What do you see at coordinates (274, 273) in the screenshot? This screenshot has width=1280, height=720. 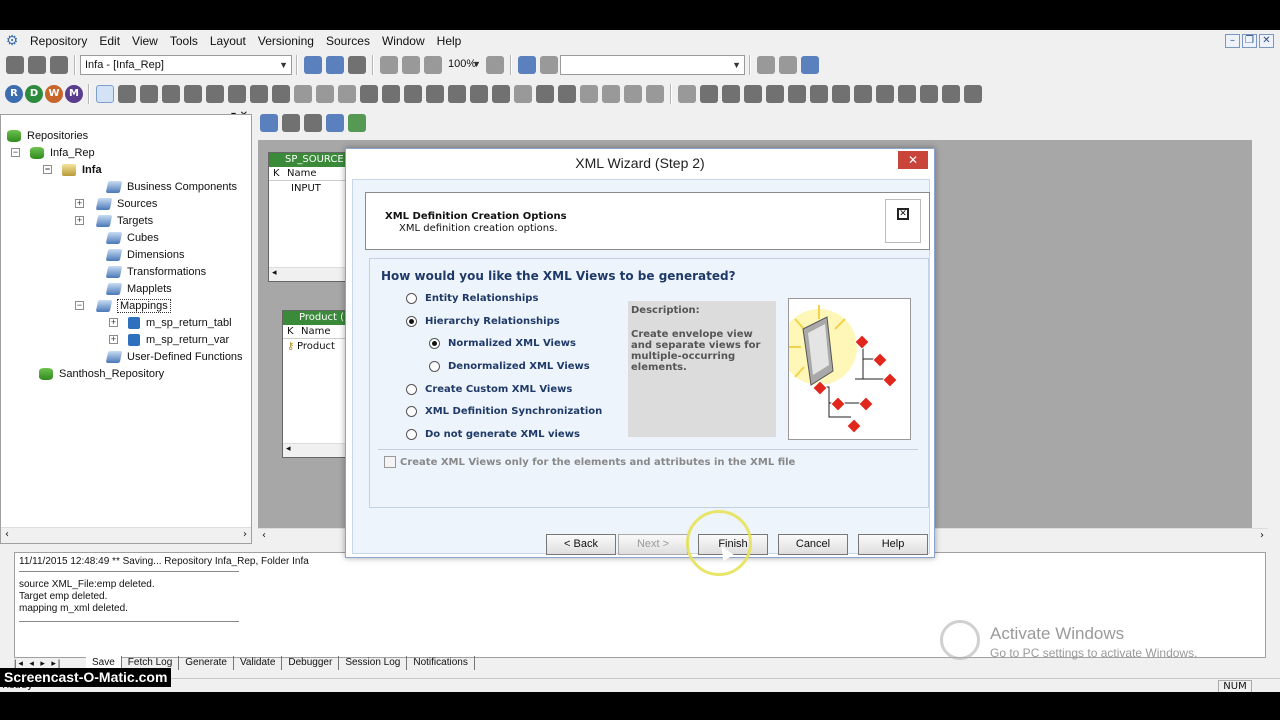 I see `scroll-left-icon: ◂` at bounding box center [274, 273].